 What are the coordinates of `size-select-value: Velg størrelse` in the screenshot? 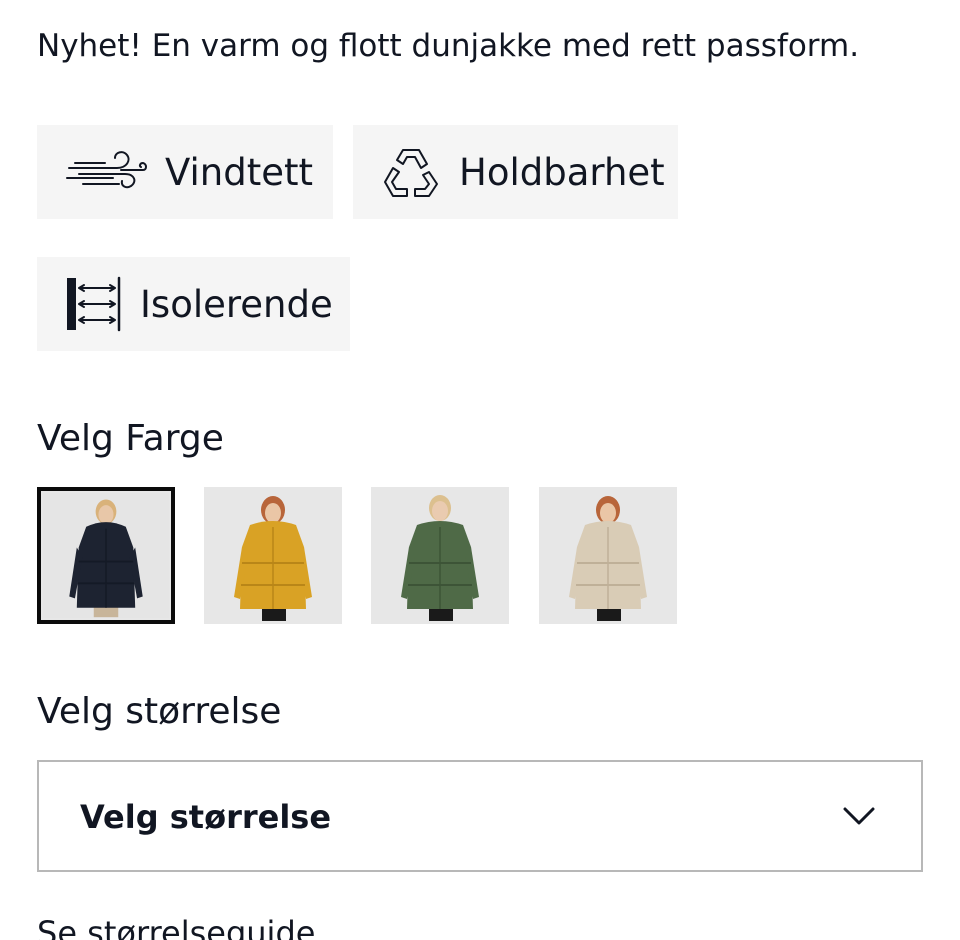 It's located at (206, 817).